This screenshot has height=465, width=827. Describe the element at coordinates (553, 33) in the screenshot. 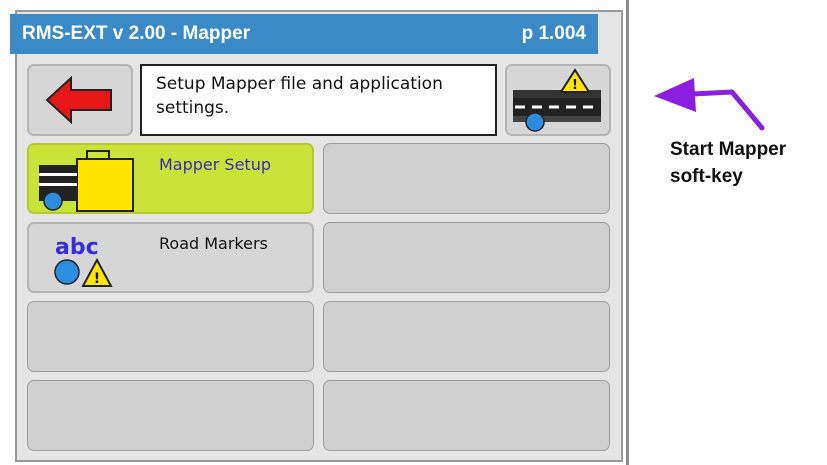

I see `page-number: p 1.004` at that location.